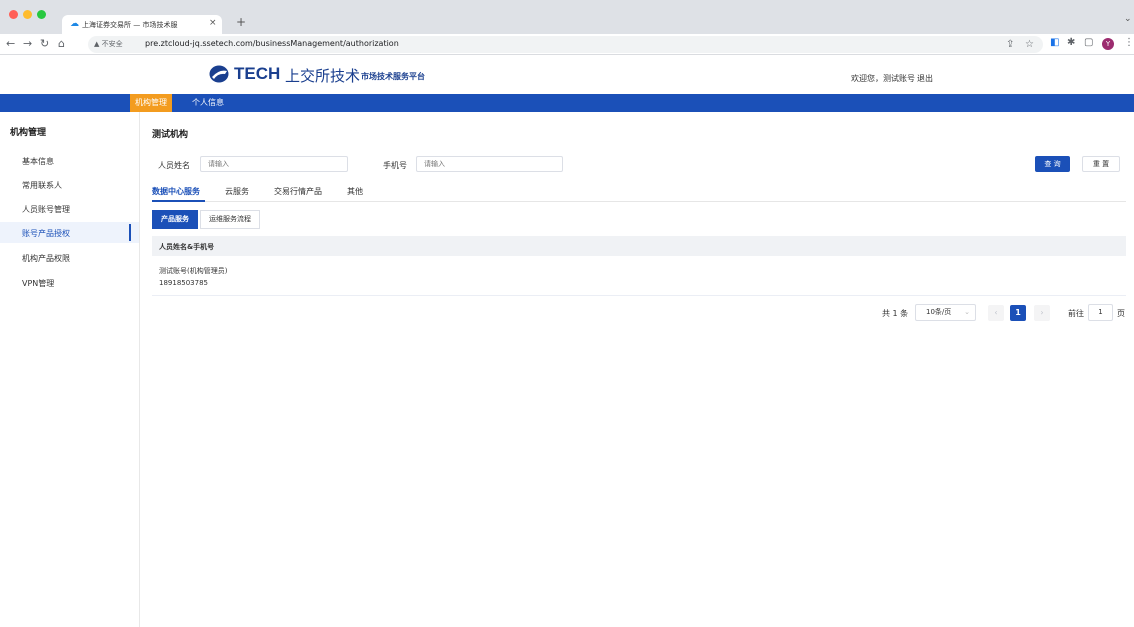  Describe the element at coordinates (1088, 42) in the screenshot. I see `side-panel-icon: ▢` at that location.